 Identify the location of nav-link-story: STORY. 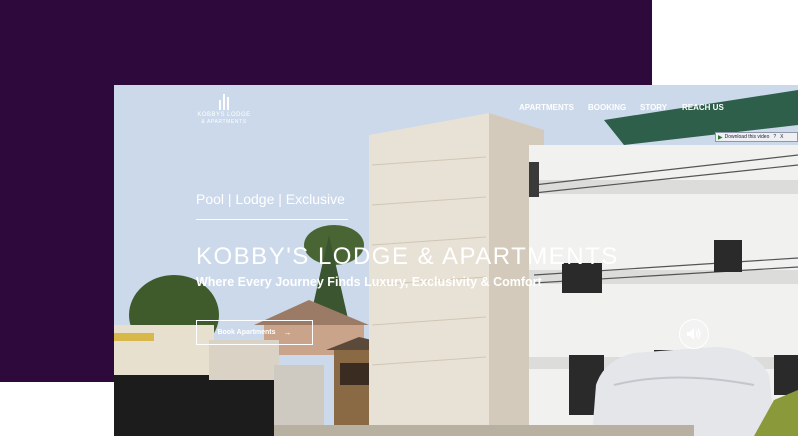
(661, 107).